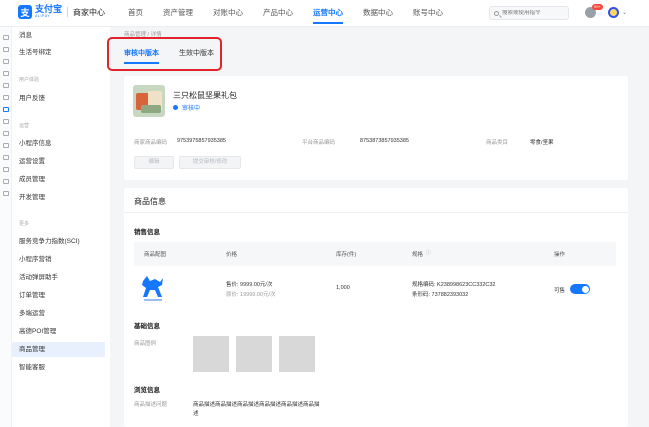 The height and width of the screenshot is (427, 649). I want to click on sidebar-item-product-management: 商品管理, so click(58, 349).